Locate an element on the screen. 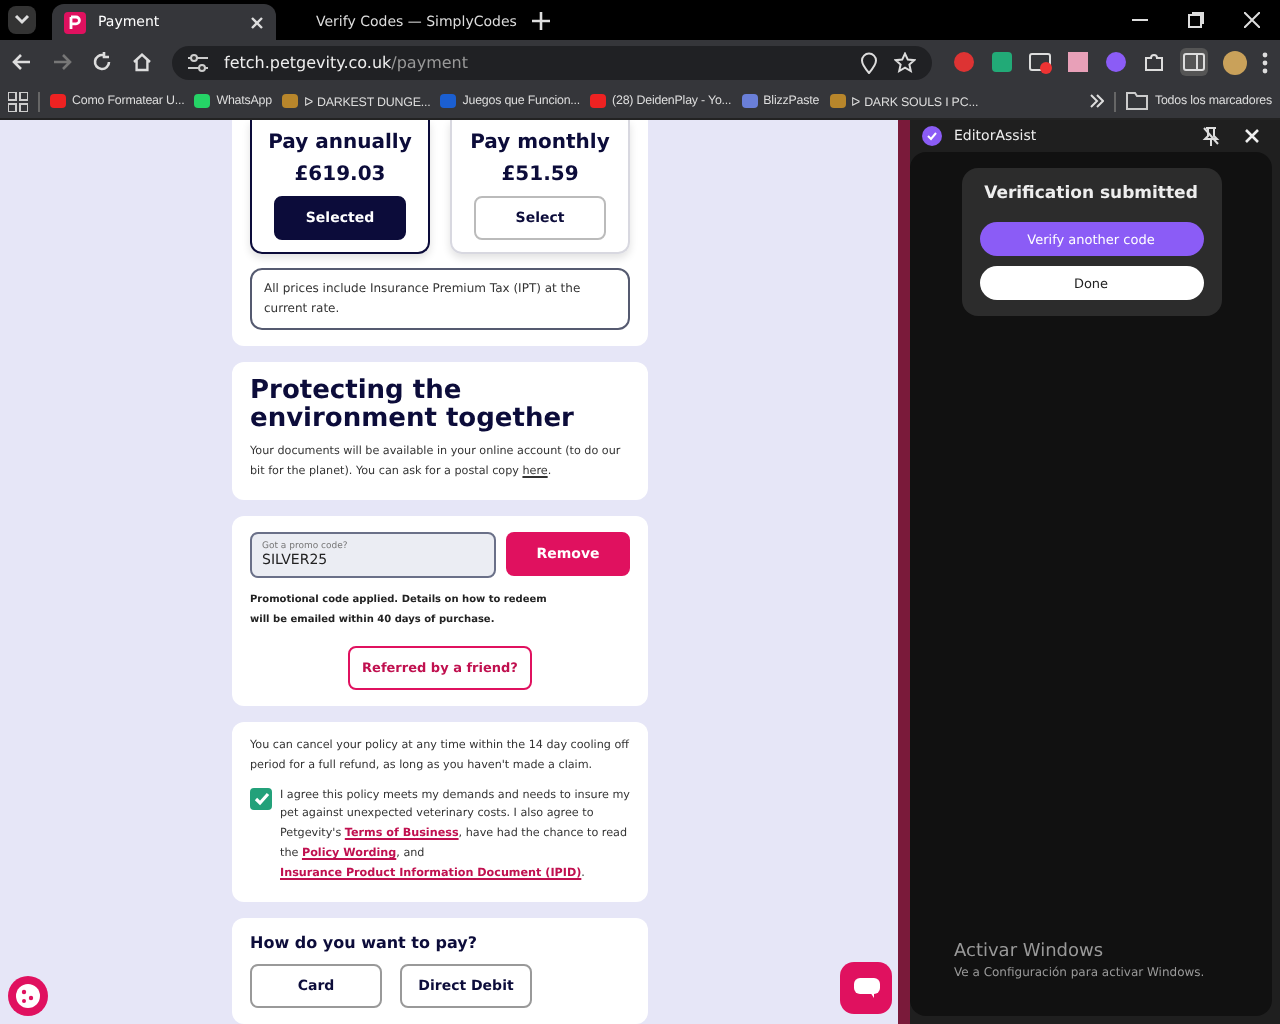  plan-title: Pay annually is located at coordinates (340, 143).